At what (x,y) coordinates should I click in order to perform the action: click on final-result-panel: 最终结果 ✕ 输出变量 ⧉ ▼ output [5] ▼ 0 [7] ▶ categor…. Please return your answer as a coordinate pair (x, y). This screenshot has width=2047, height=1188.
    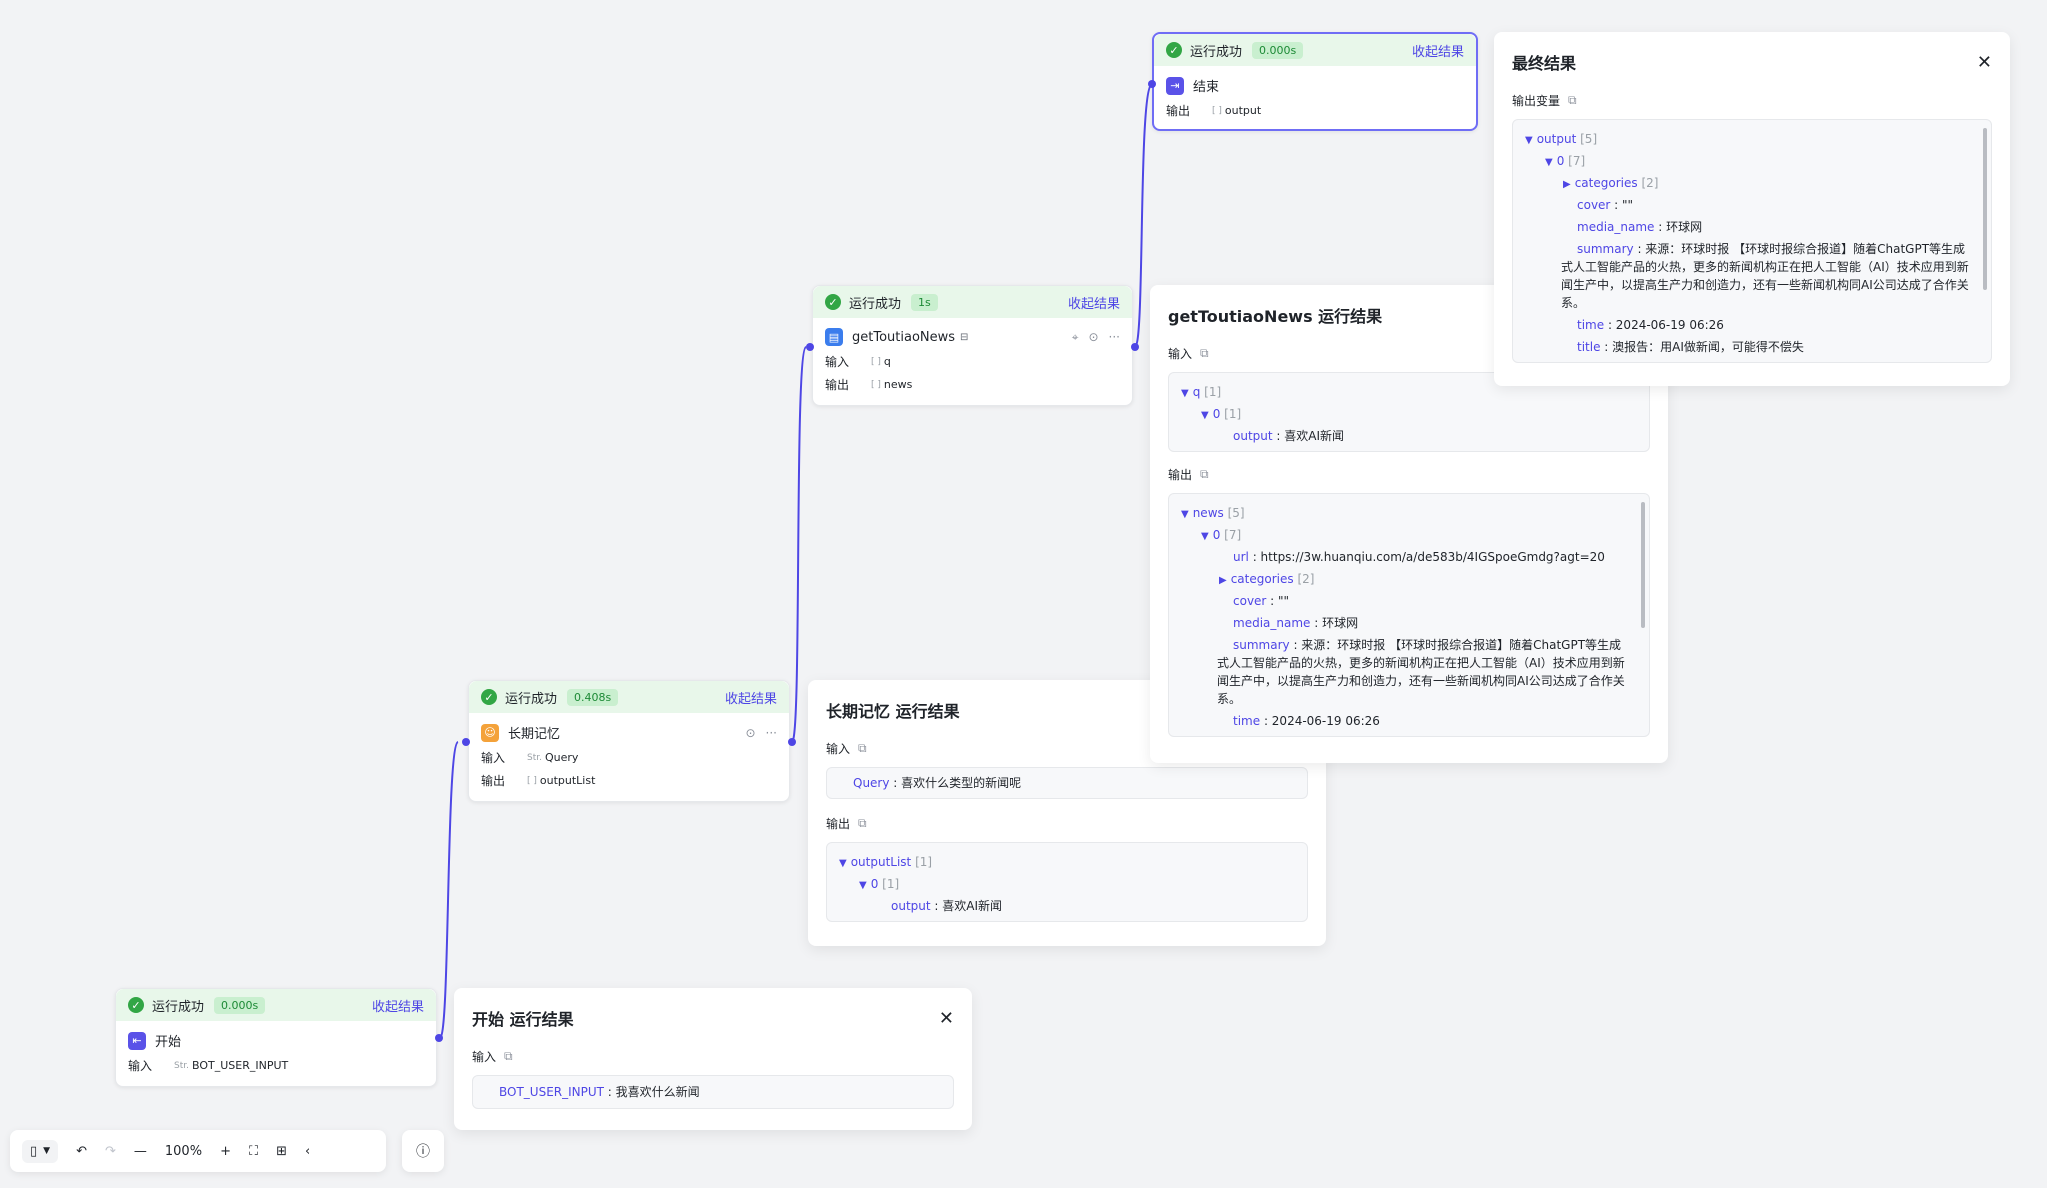
    Looking at the image, I should click on (1752, 209).